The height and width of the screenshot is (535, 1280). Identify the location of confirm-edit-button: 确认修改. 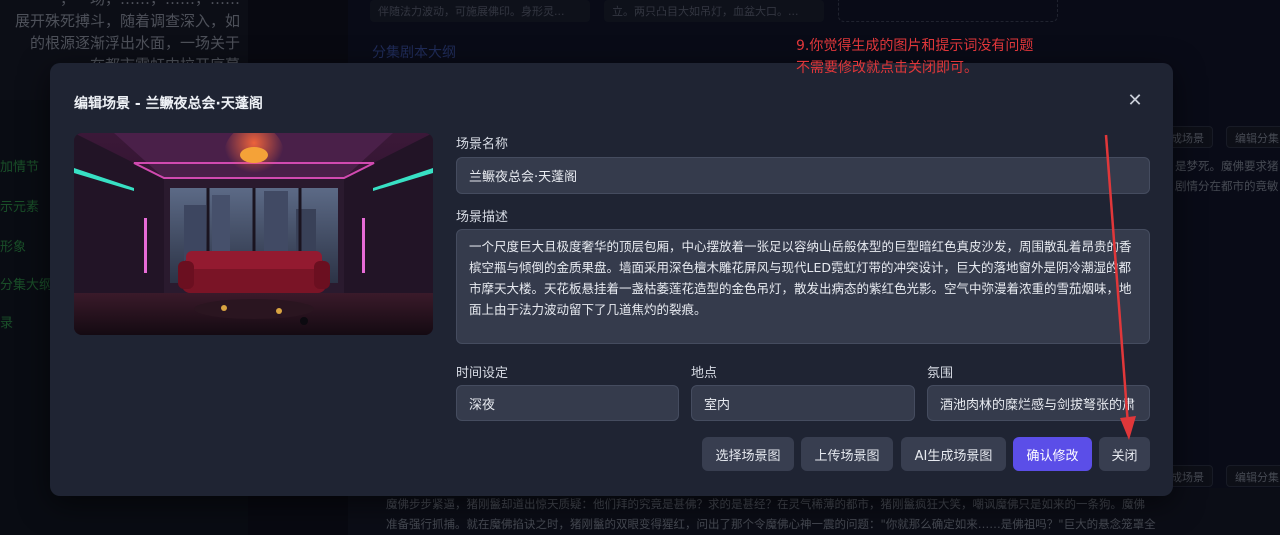
(1052, 454).